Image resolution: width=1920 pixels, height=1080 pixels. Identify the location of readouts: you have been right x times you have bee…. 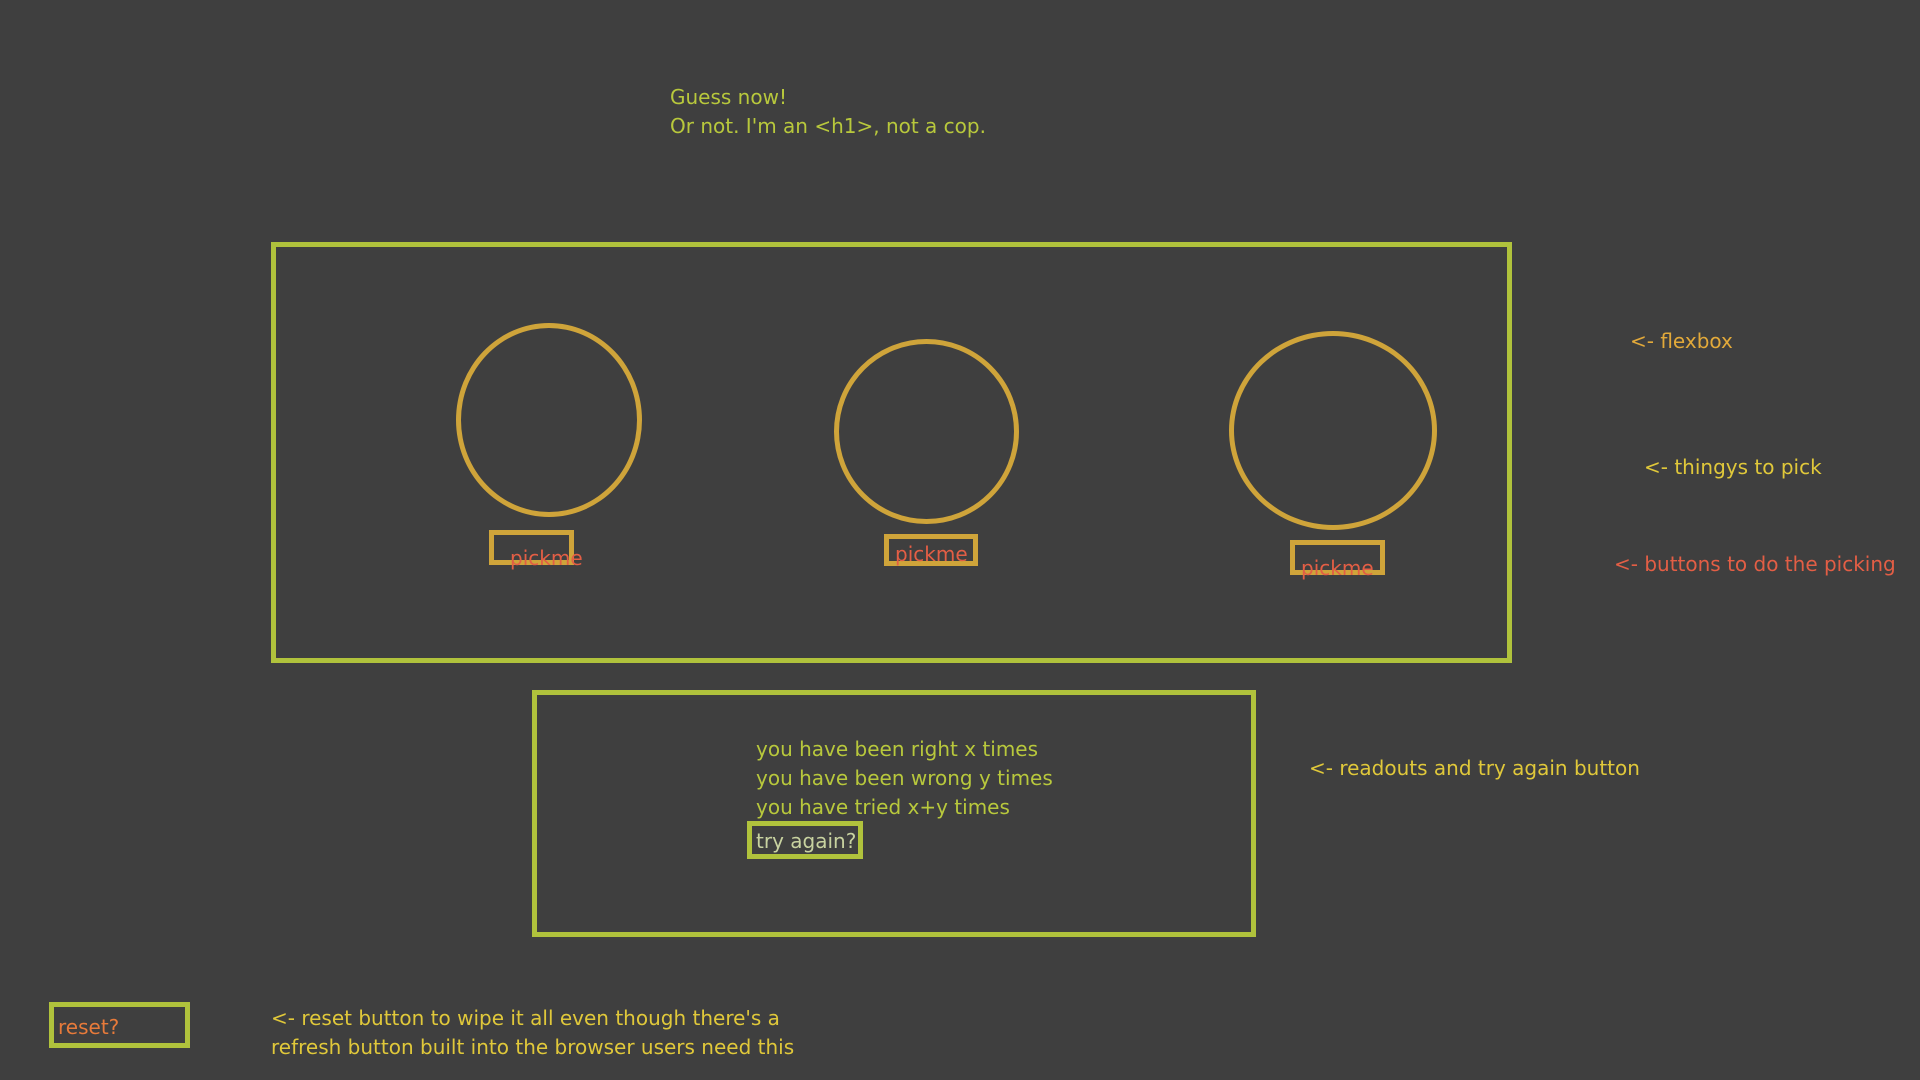
(904, 778).